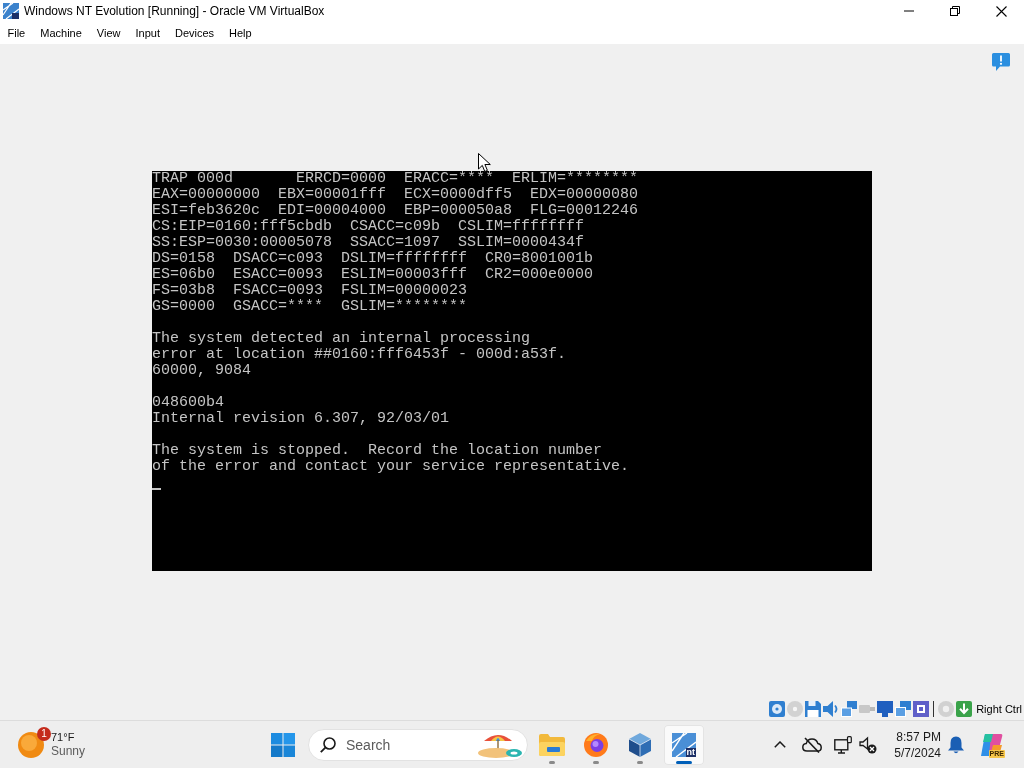  I want to click on monitor-icon, so click(885, 709).